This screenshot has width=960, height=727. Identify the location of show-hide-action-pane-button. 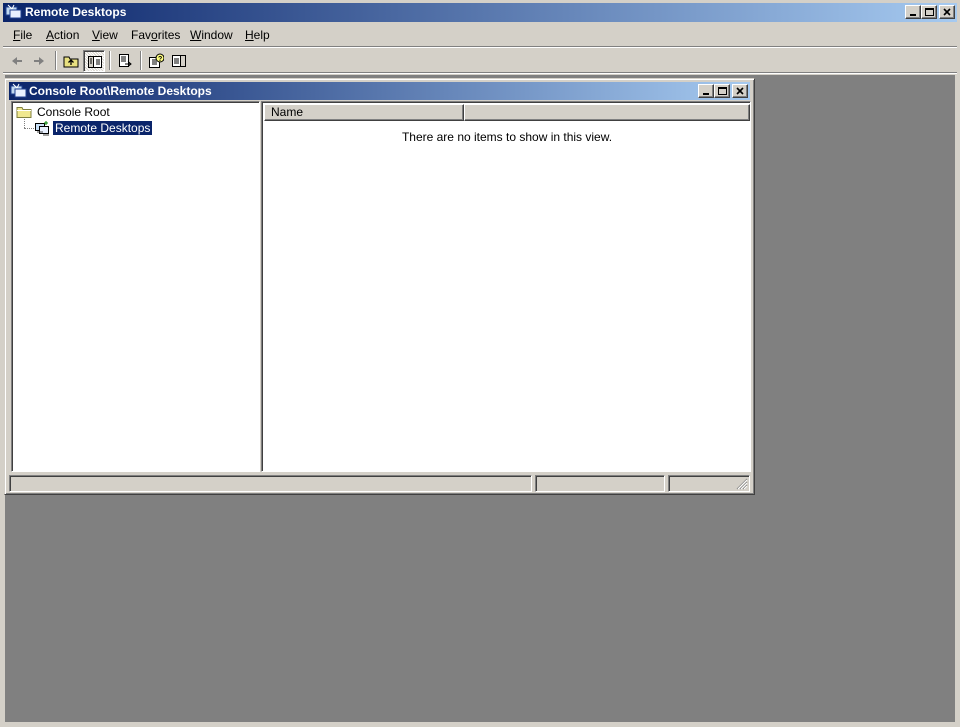
(179, 61).